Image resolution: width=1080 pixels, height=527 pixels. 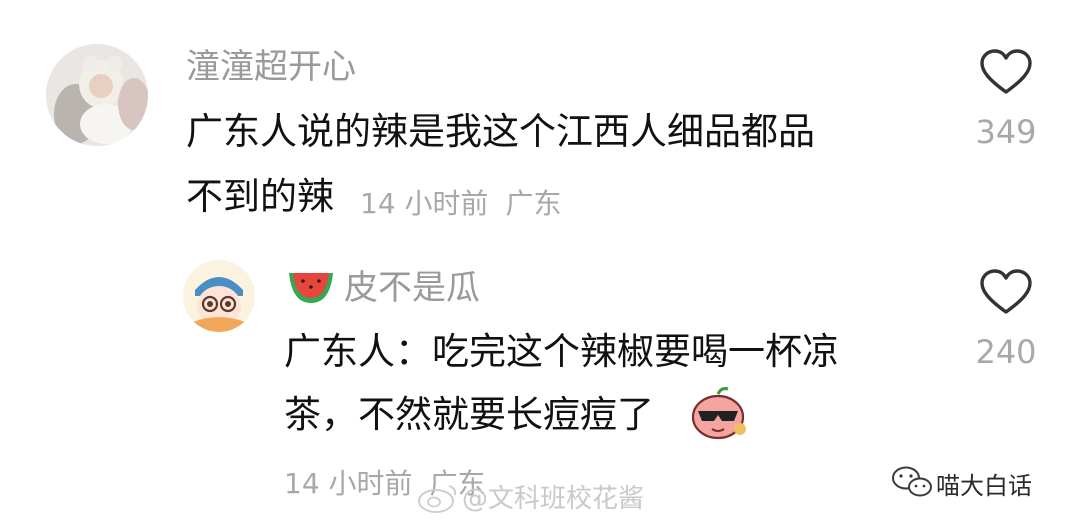 What do you see at coordinates (412, 288) in the screenshot?
I see `reply-username: 皮不是瓜` at bounding box center [412, 288].